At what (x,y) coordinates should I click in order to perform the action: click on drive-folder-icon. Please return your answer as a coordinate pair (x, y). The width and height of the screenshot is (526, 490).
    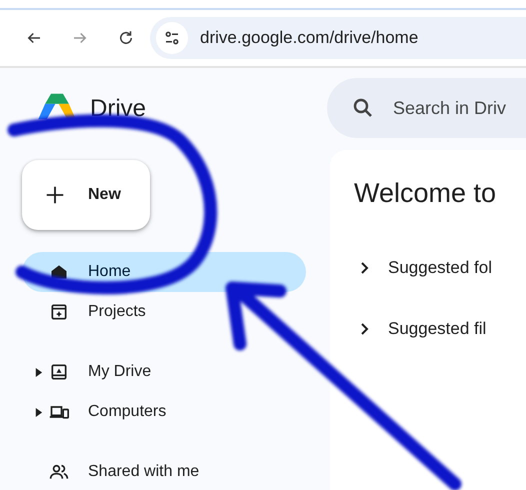
    Looking at the image, I should click on (59, 372).